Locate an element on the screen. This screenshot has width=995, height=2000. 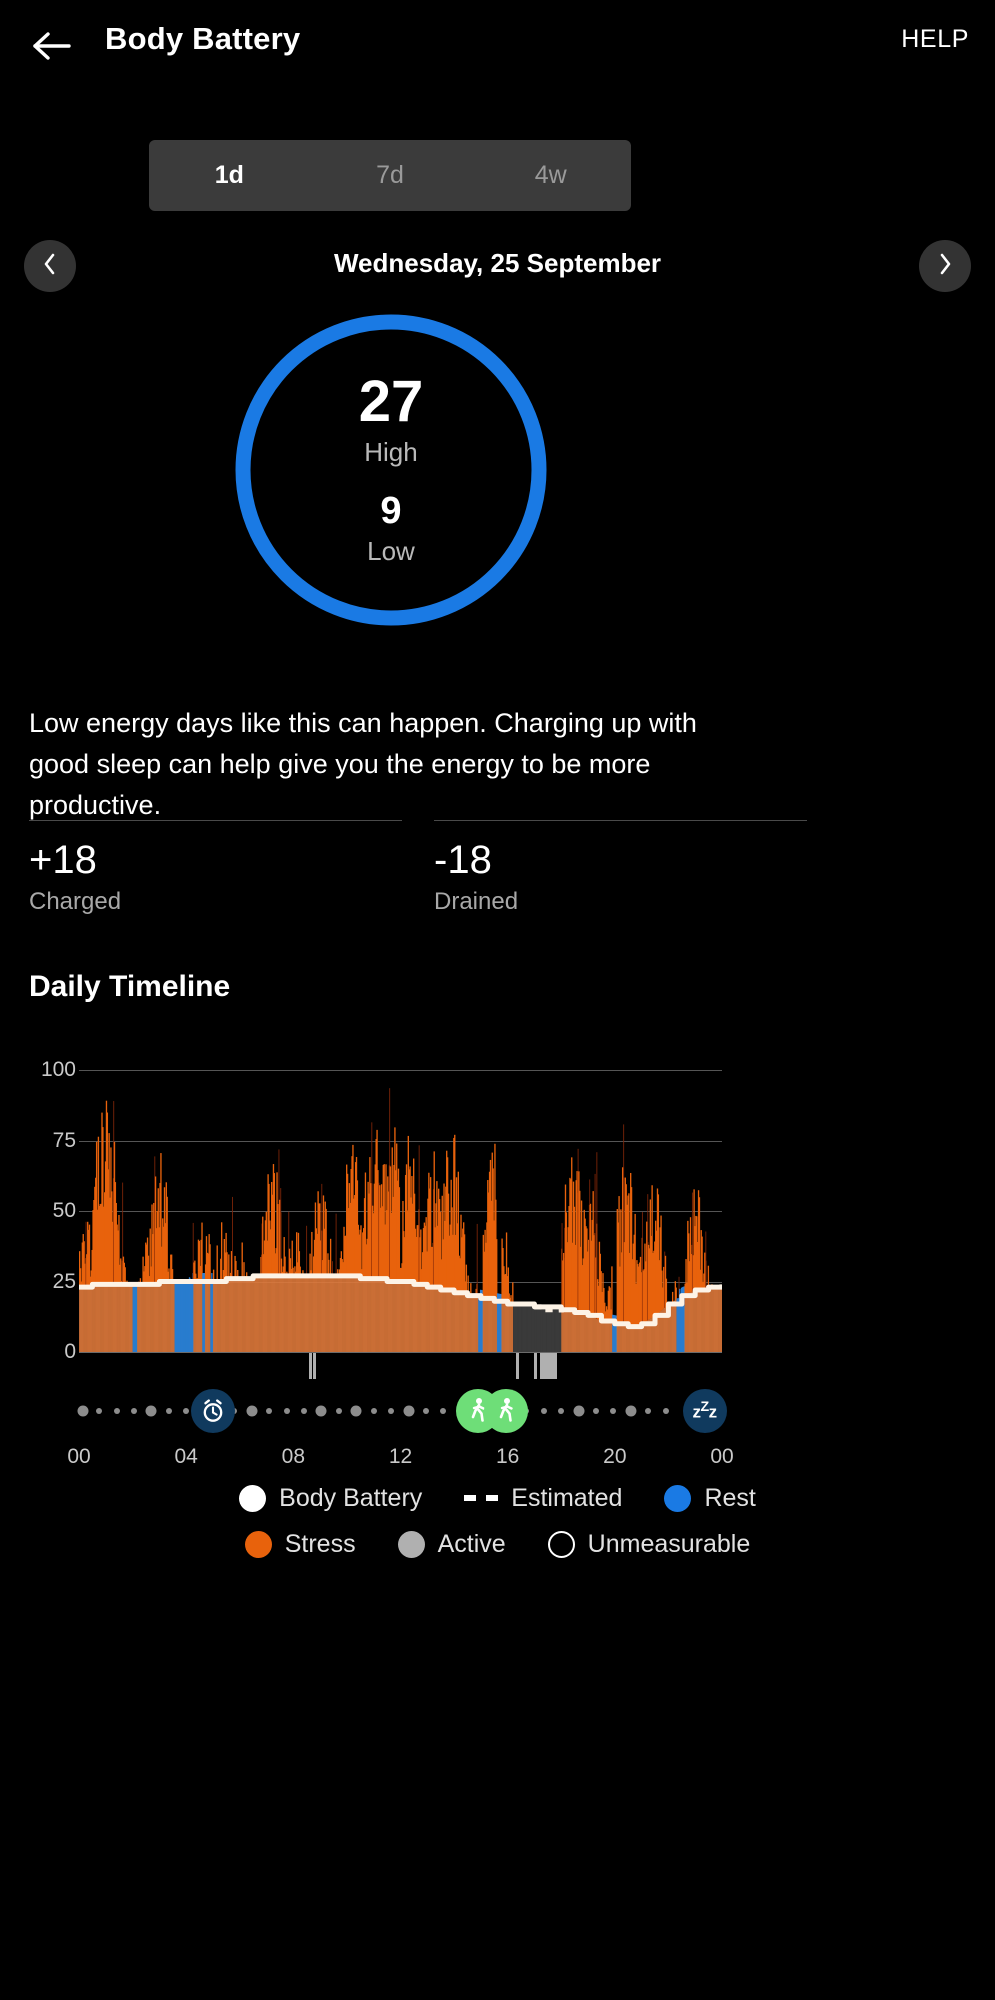
legend-row-1: Body Battery Estimated Rest is located at coordinates (497, 1498).